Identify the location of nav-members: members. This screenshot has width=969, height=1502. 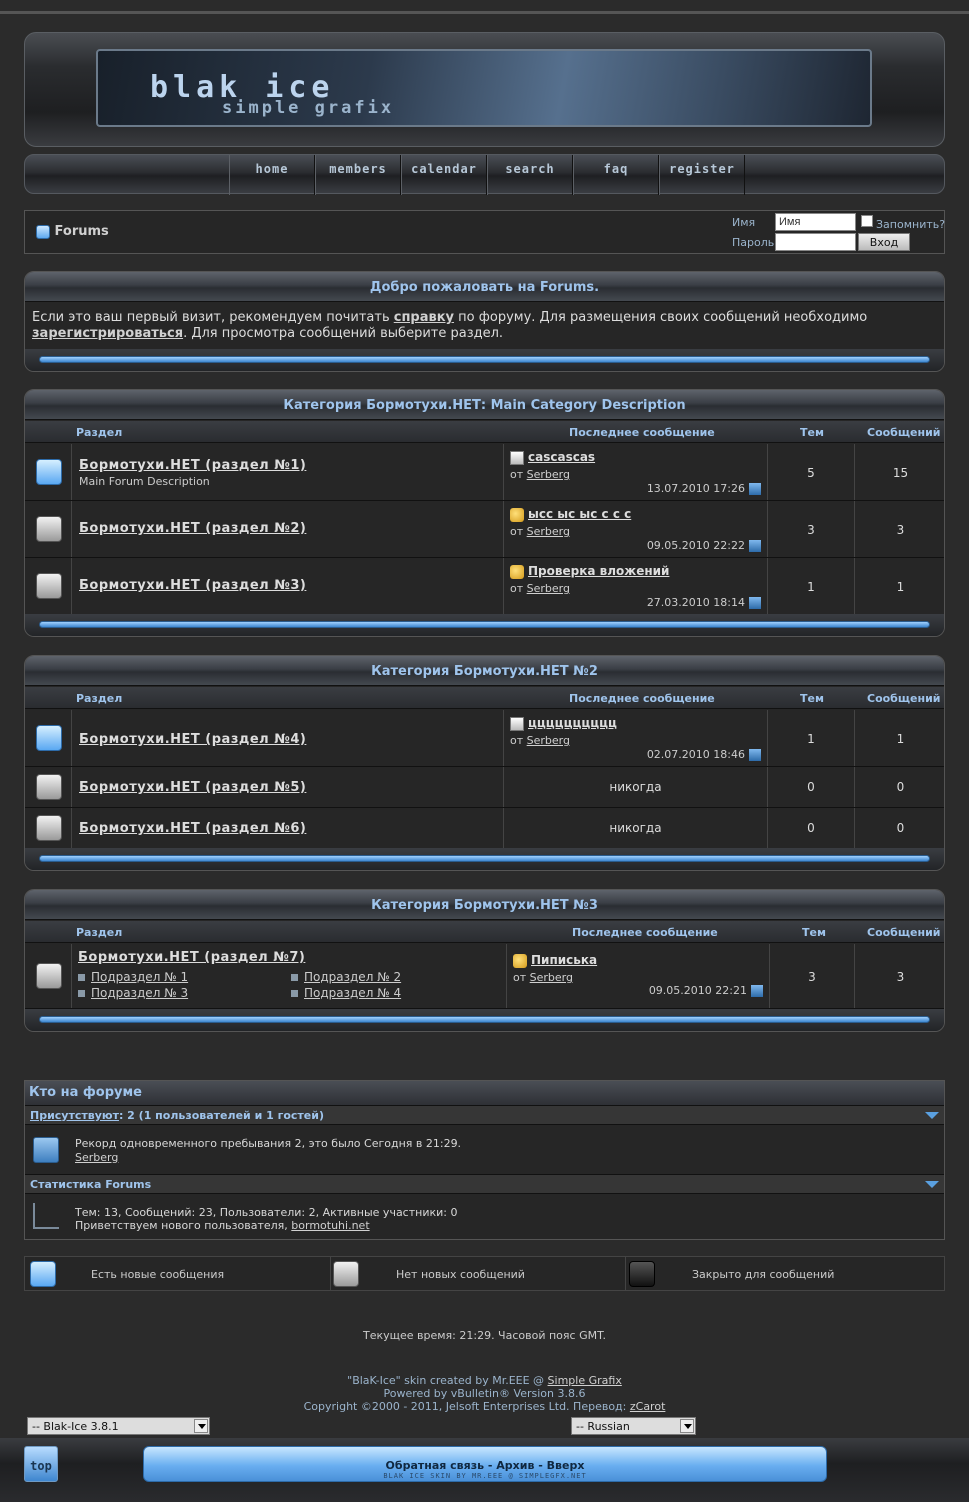
(358, 175).